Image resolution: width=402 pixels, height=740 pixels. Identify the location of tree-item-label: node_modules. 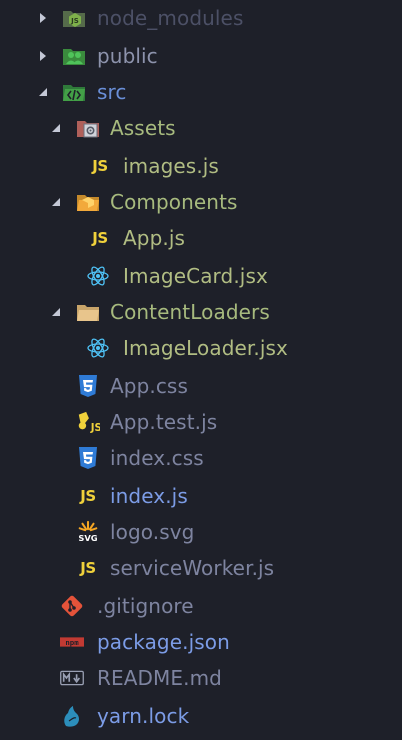
(170, 18).